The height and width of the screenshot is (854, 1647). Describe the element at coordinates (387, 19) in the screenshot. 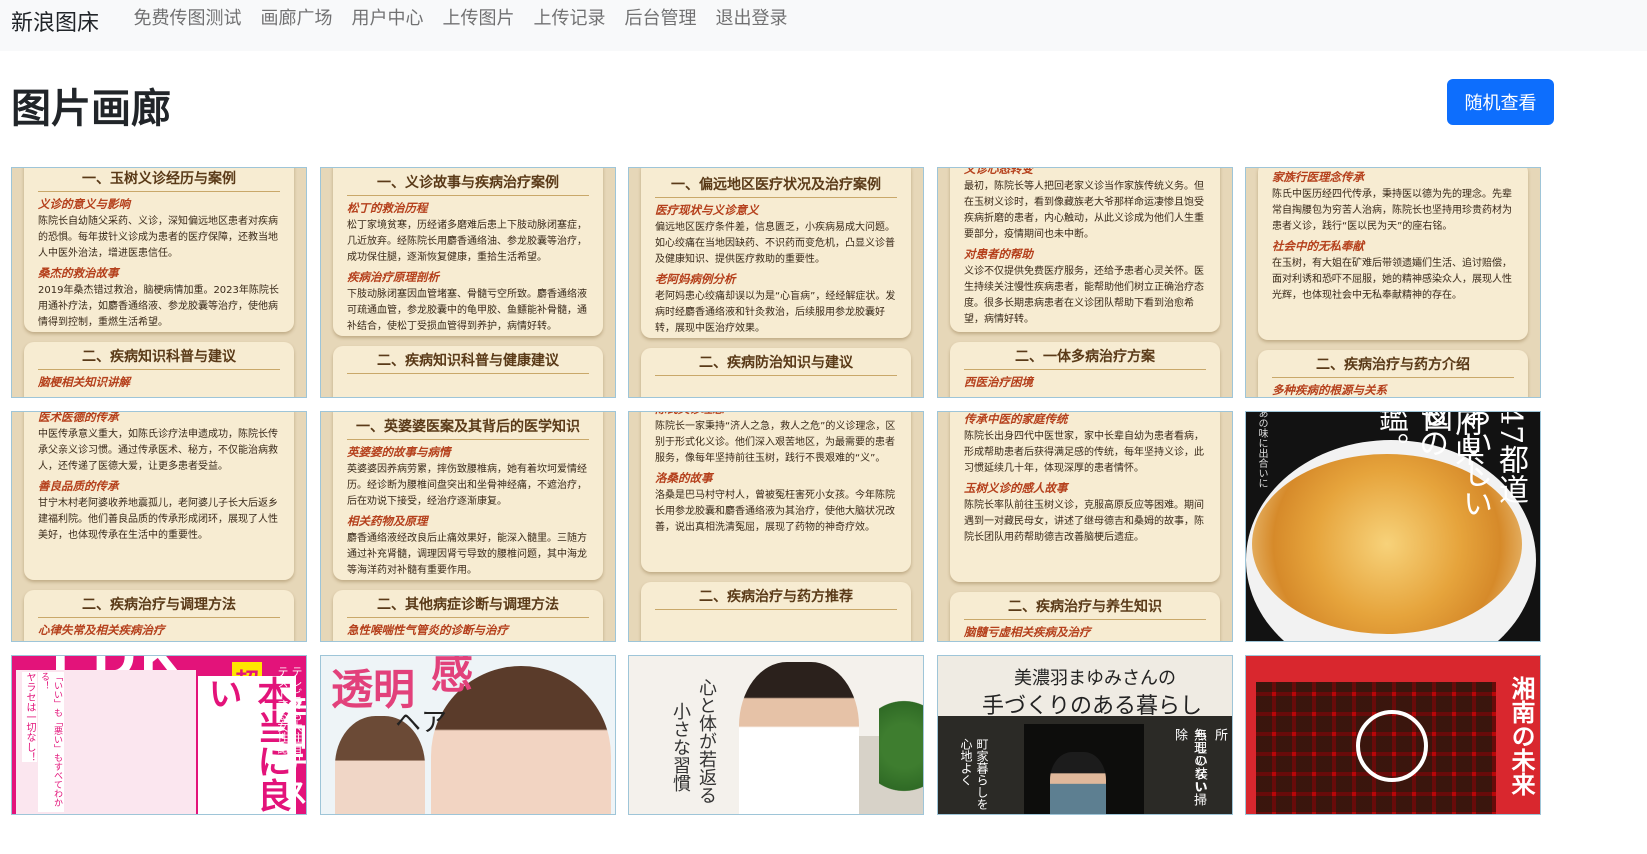

I see `nav-user-center: 用户中心` at that location.